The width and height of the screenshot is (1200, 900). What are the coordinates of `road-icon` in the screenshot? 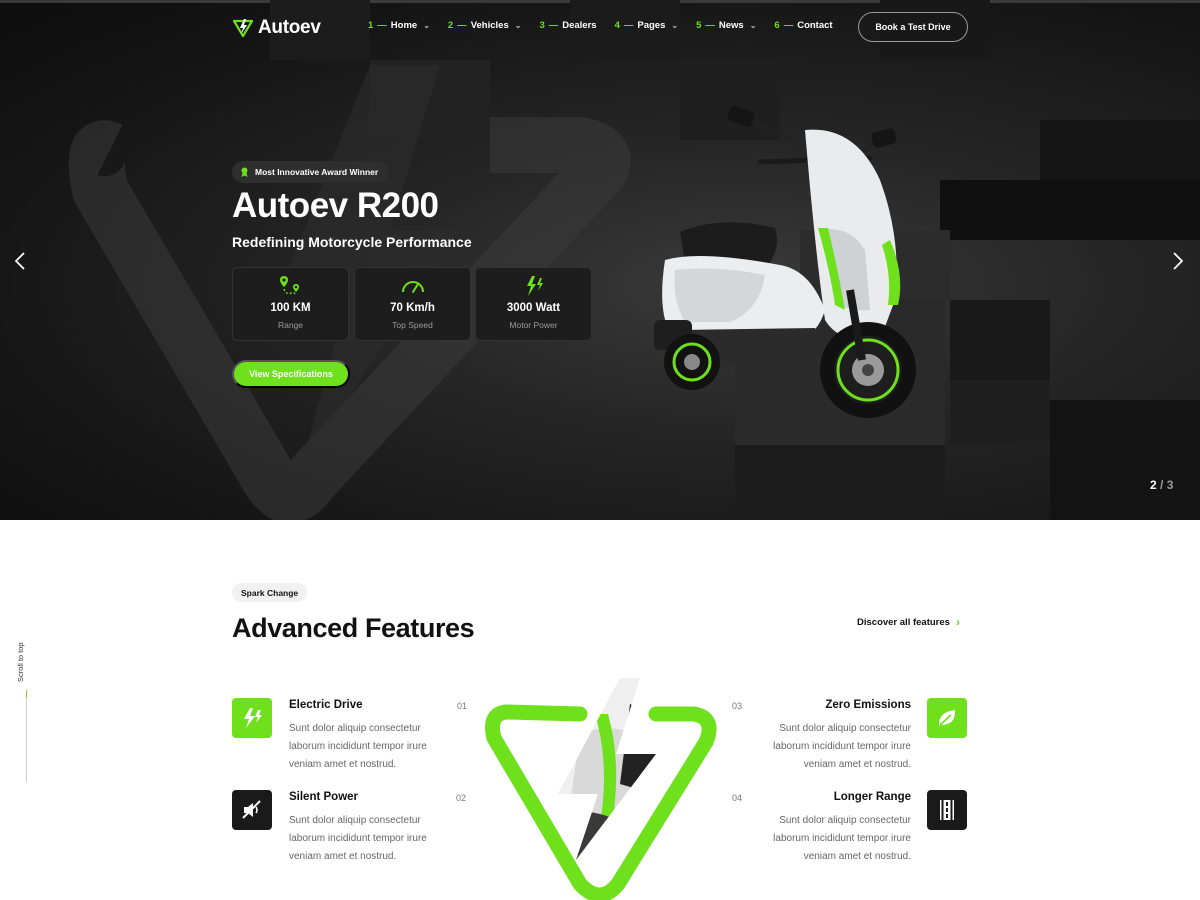 It's located at (947, 810).